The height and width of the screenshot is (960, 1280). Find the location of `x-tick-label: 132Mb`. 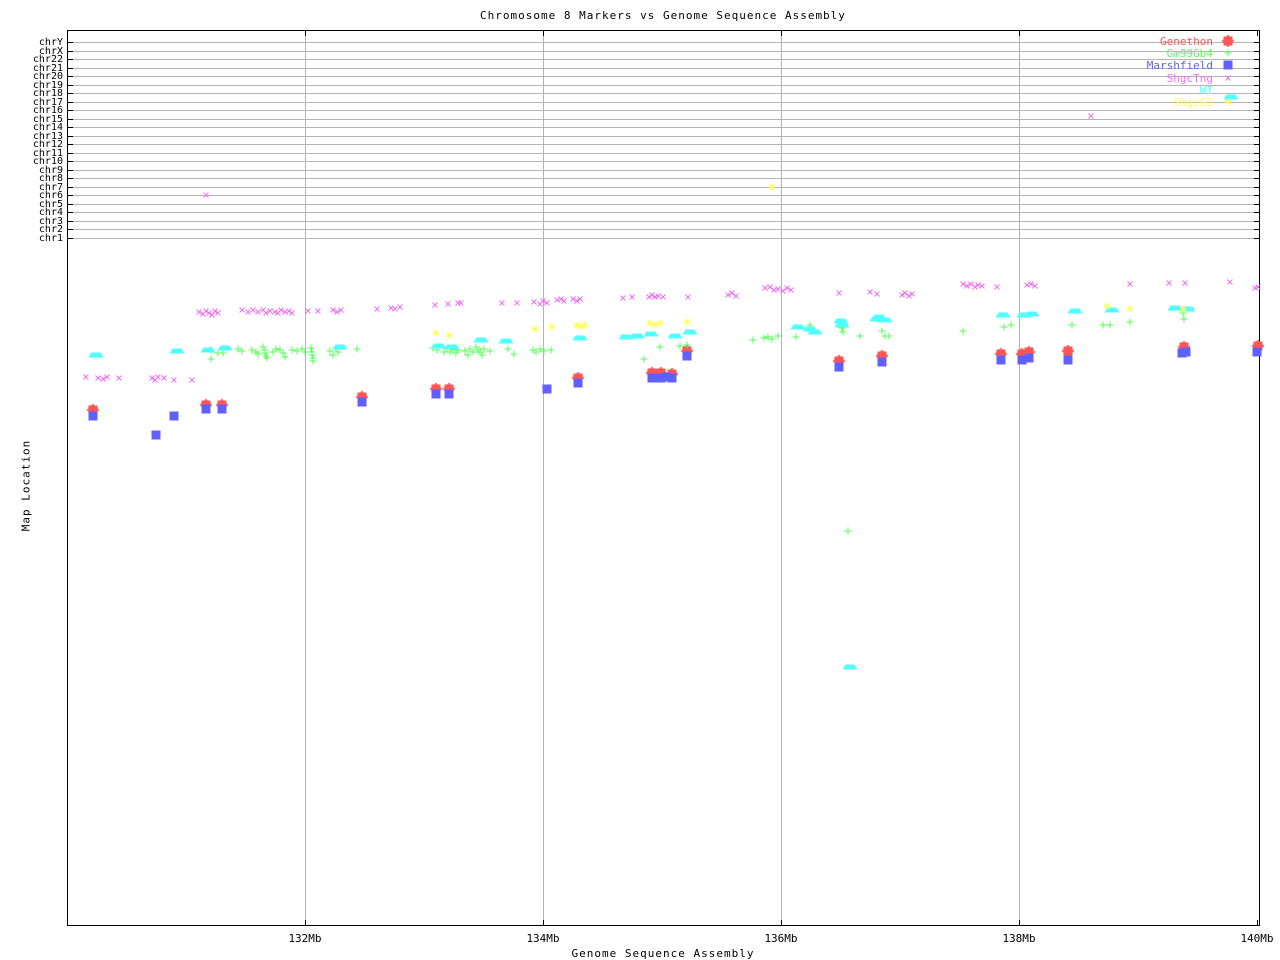

x-tick-label: 132Mb is located at coordinates (305, 938).